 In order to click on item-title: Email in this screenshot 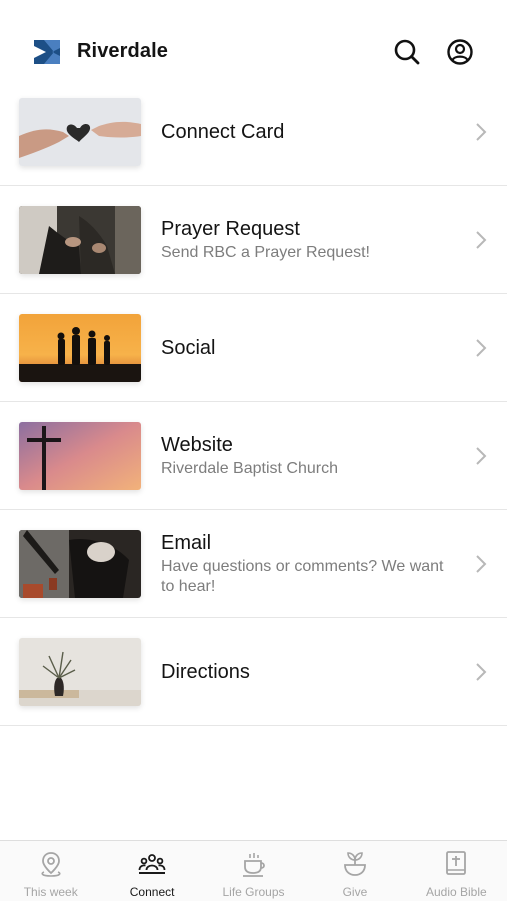, I will do `click(186, 542)`.